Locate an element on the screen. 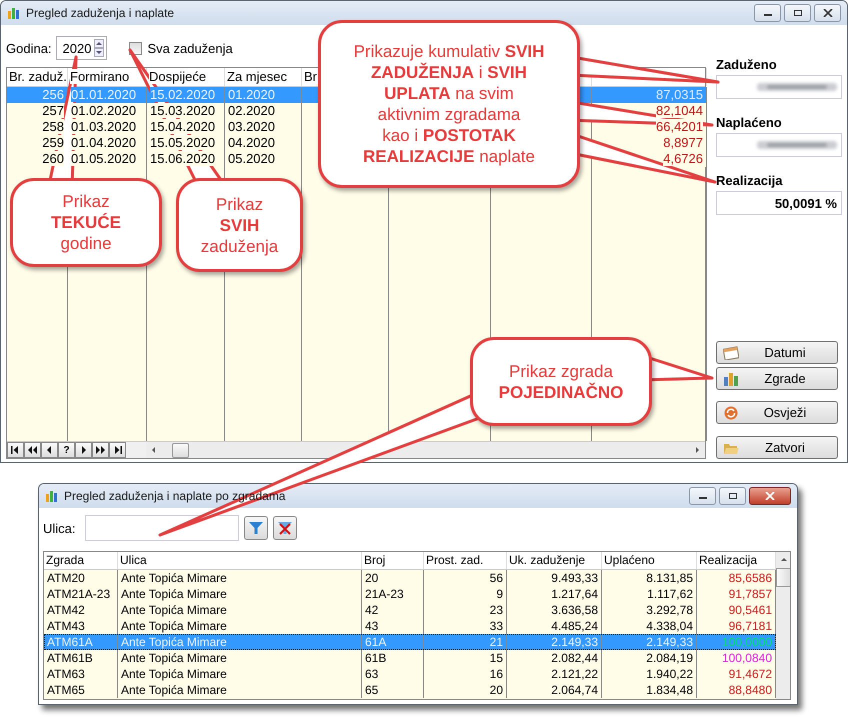 Image resolution: width=850 pixels, height=719 pixels. table-cell: 56 is located at coordinates (496, 578).